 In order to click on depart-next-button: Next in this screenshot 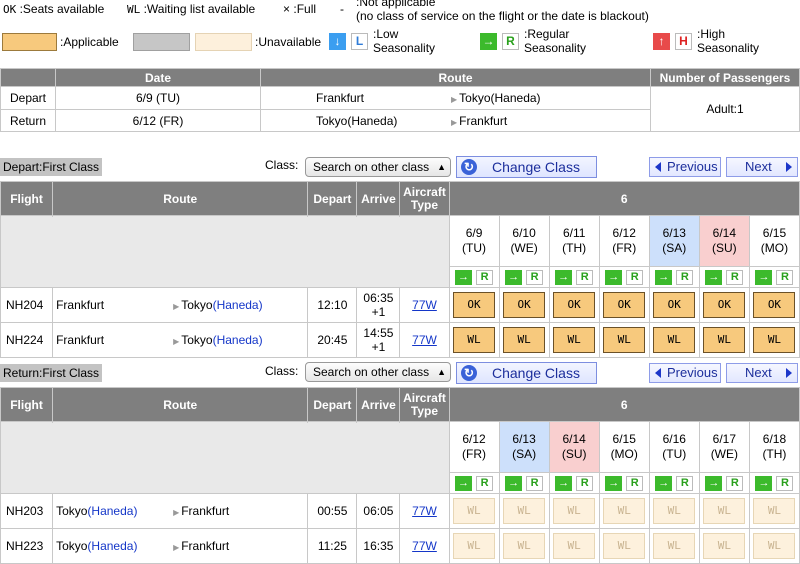, I will do `click(762, 167)`.